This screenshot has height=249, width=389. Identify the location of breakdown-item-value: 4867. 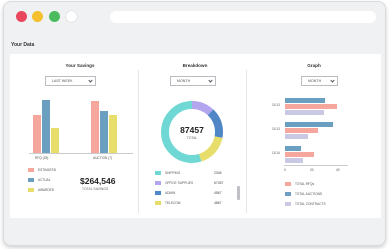
(218, 203).